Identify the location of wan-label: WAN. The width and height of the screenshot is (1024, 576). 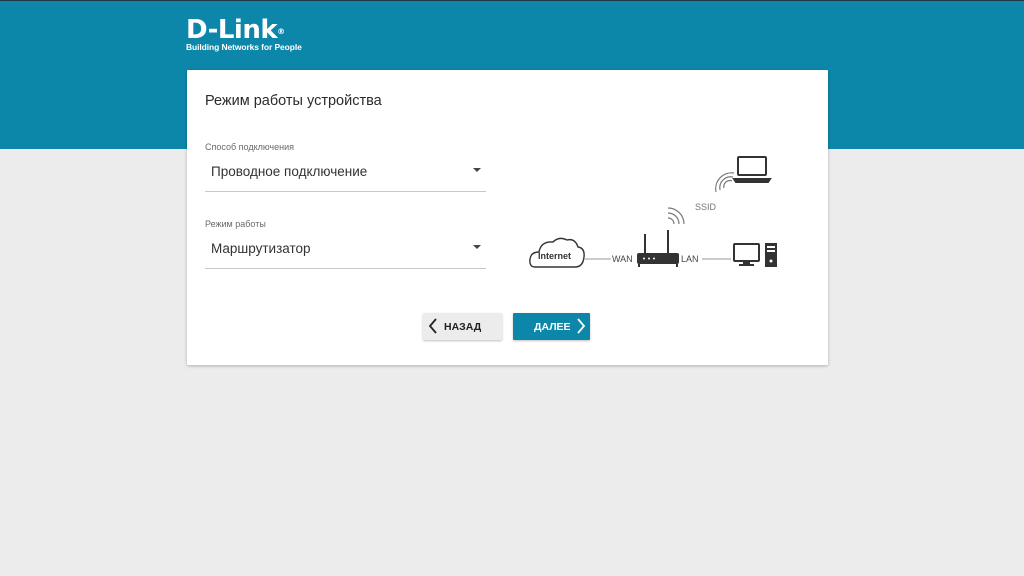
(622, 259).